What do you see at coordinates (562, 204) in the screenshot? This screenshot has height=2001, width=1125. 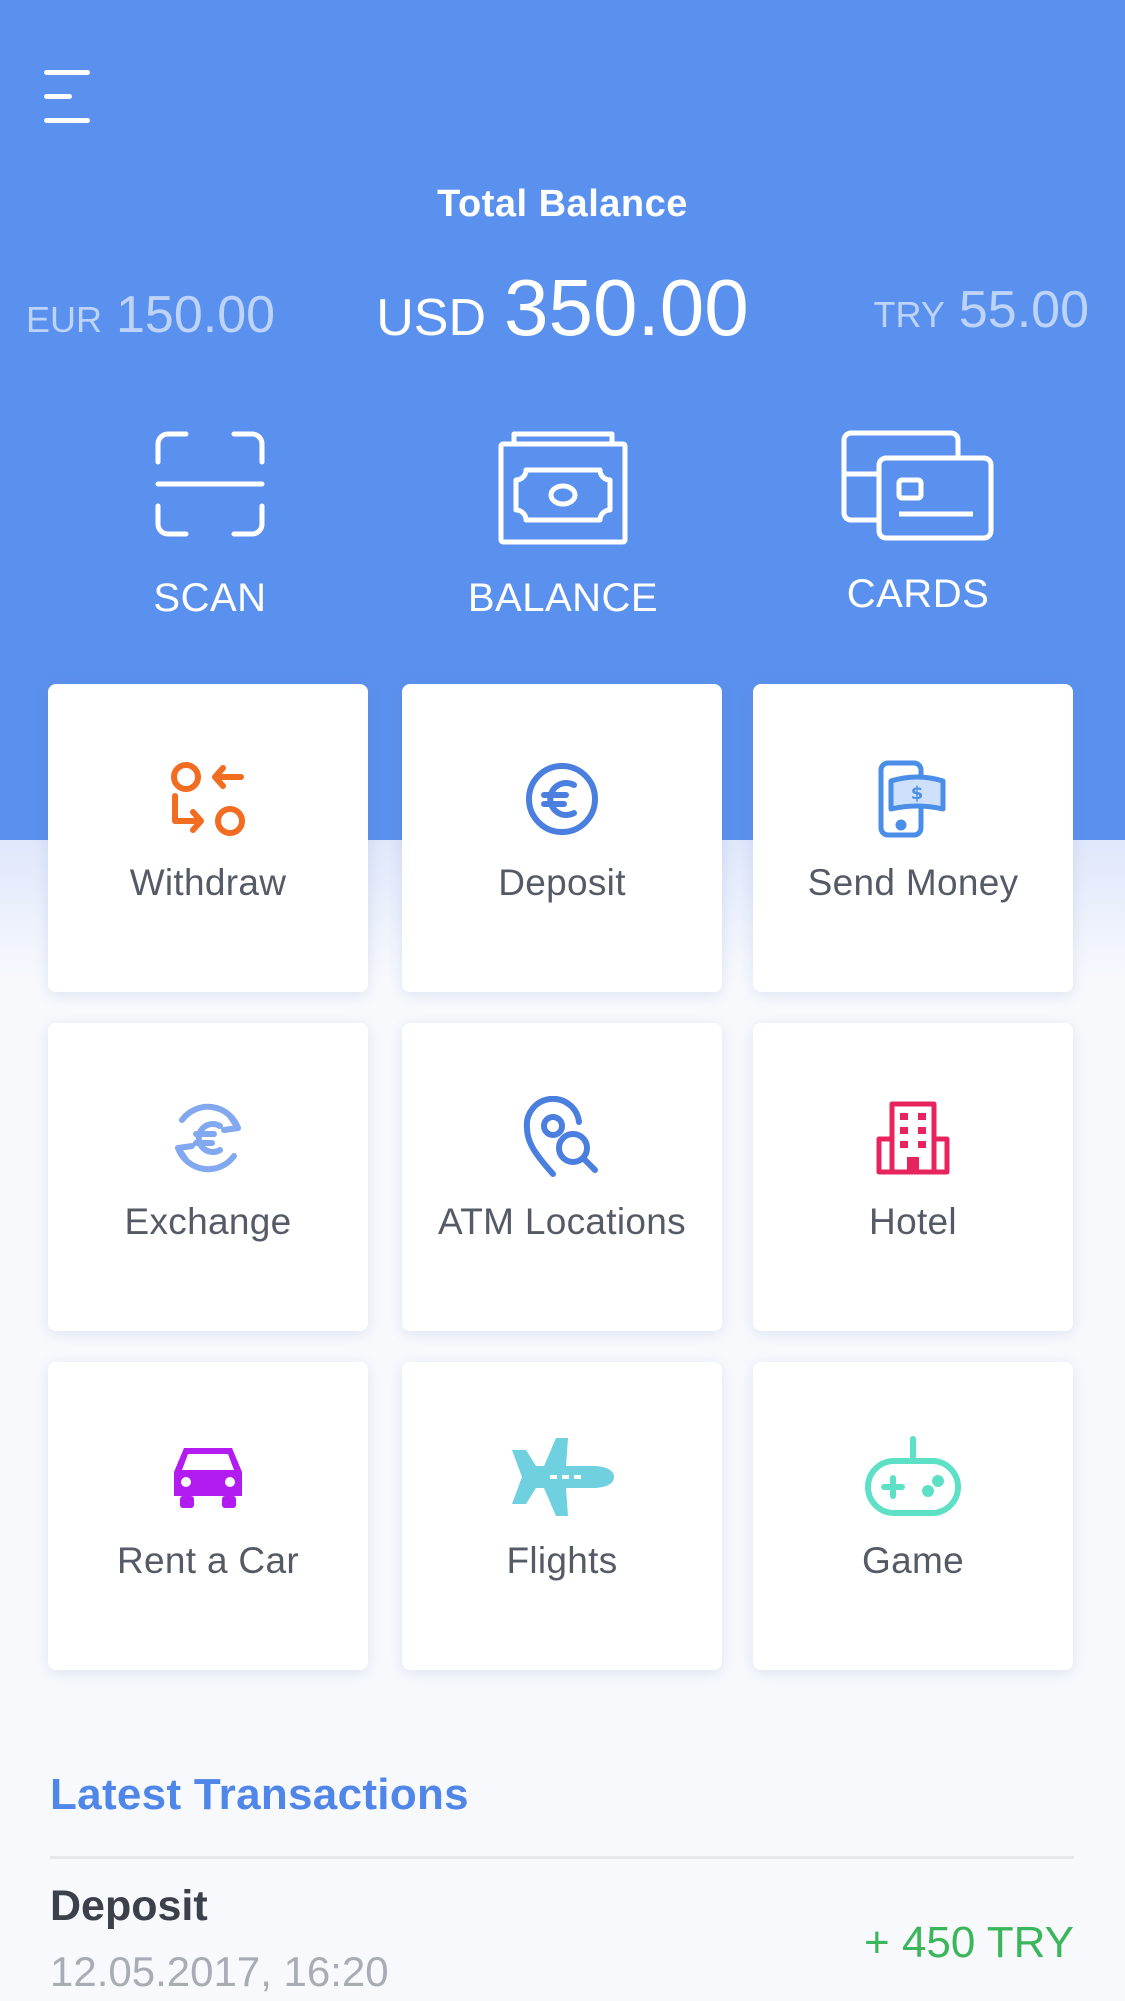 I see `total-balance-title: Total Balance` at bounding box center [562, 204].